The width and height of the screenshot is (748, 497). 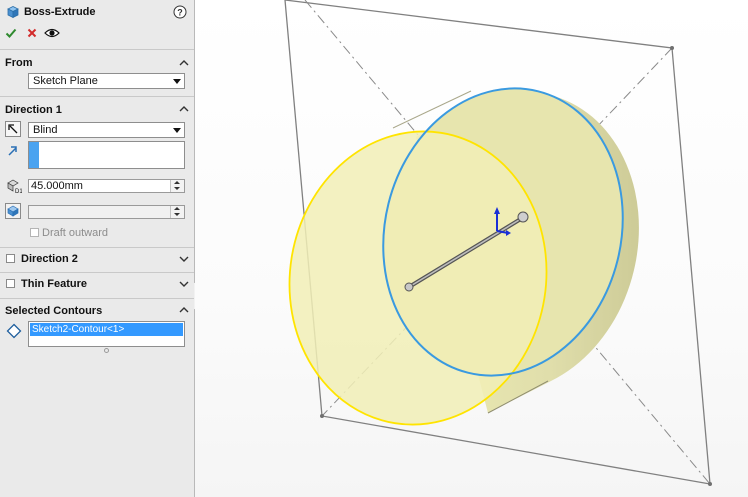 I want to click on end-condition-select: Blind, so click(x=106, y=130).